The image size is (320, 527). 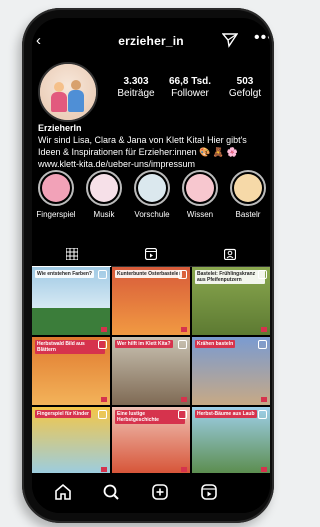 I want to click on stat-following-label: Gefolgt, so click(x=245, y=93).